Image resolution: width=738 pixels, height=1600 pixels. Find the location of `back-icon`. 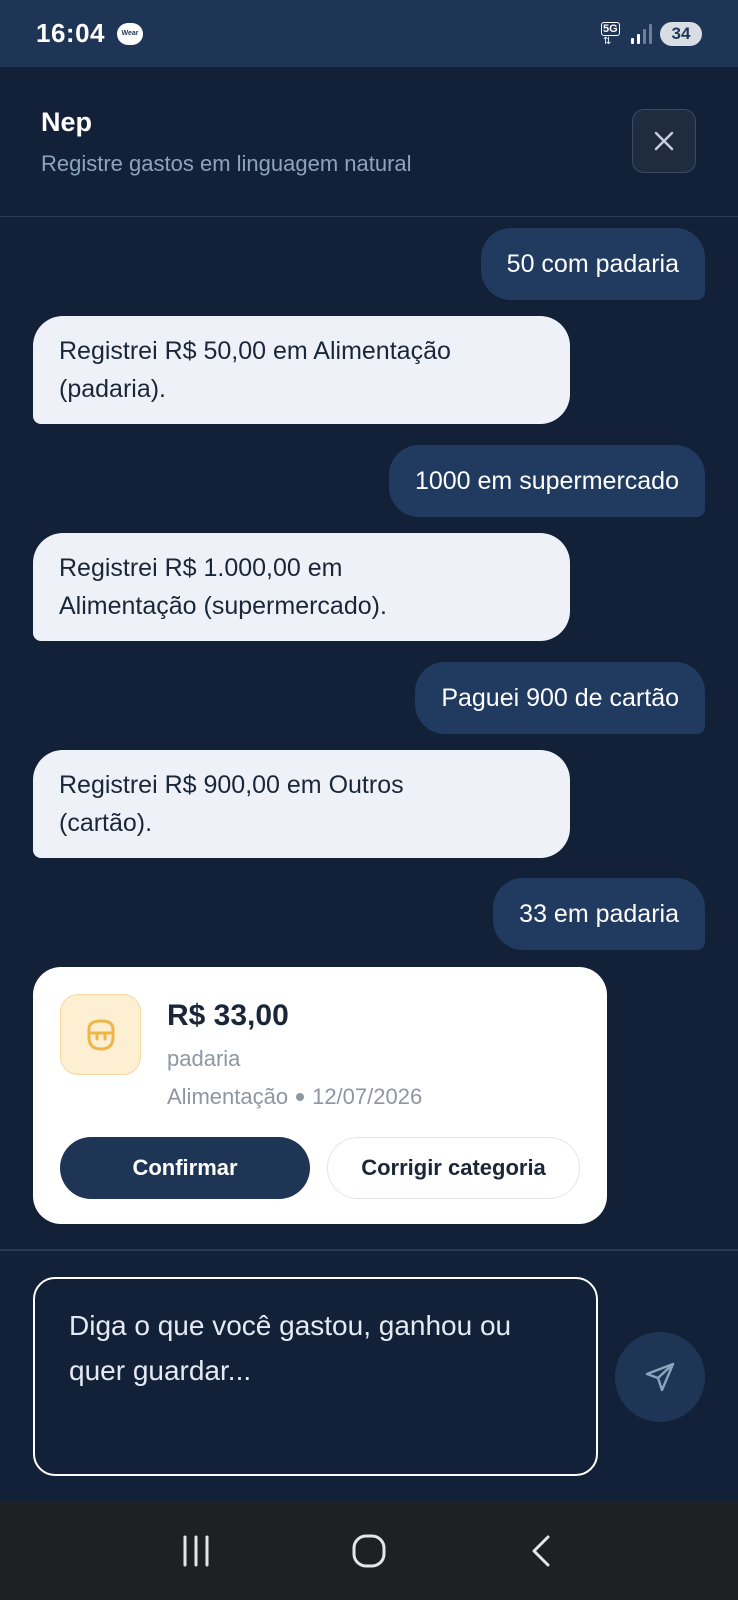

back-icon is located at coordinates (541, 1551).